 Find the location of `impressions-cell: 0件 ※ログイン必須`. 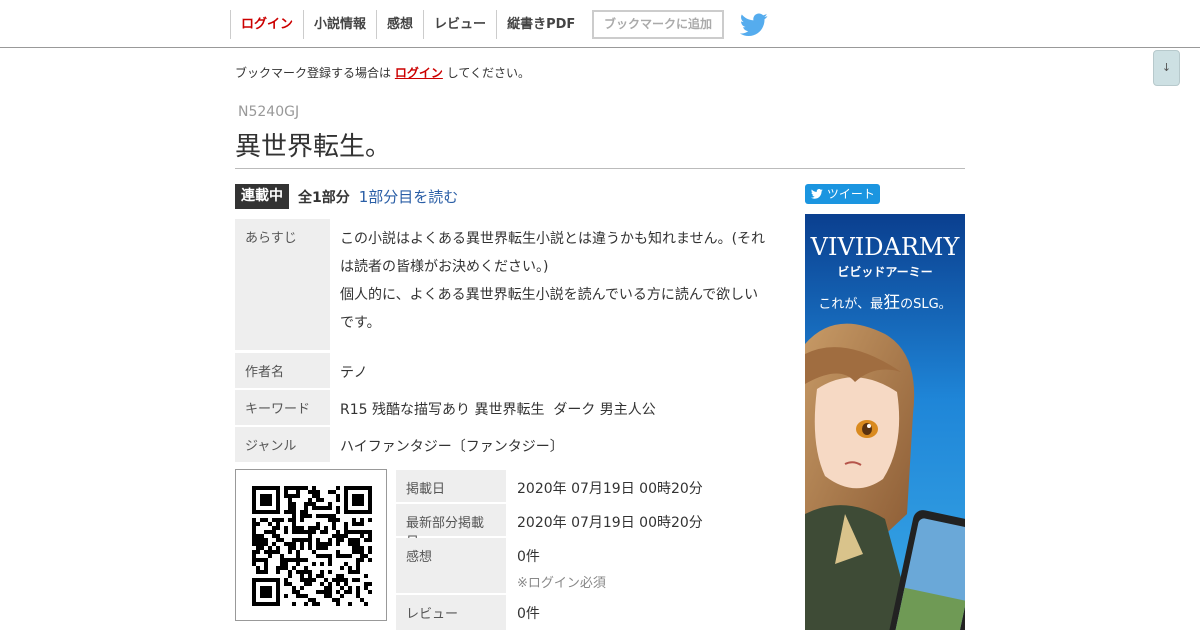

impressions-cell: 0件 ※ログイン必須 is located at coordinates (561, 568).